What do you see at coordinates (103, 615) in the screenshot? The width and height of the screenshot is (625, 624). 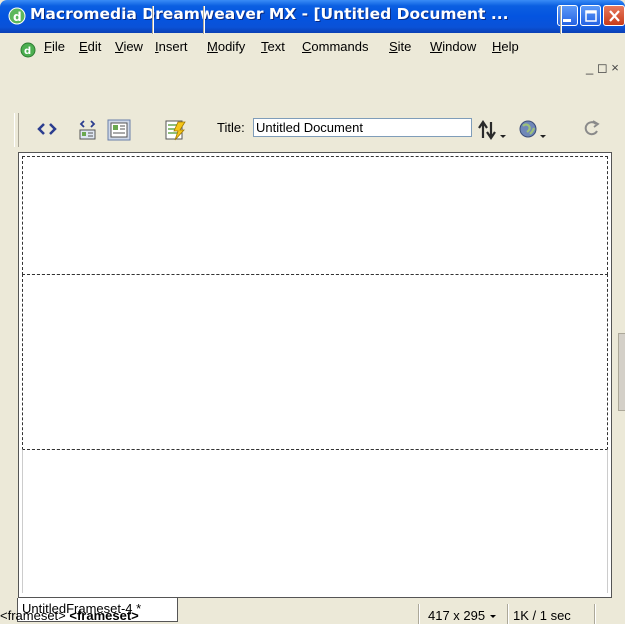 I see `tag-selector-current: <frameset>` at bounding box center [103, 615].